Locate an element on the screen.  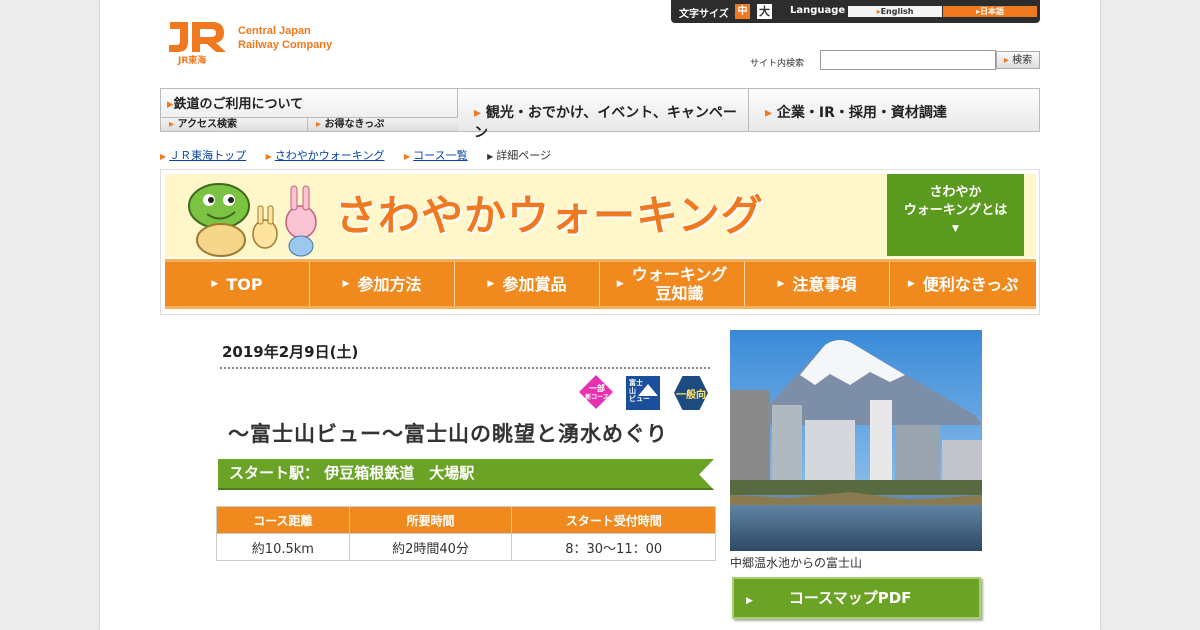
language-english-label: English is located at coordinates (897, 11).